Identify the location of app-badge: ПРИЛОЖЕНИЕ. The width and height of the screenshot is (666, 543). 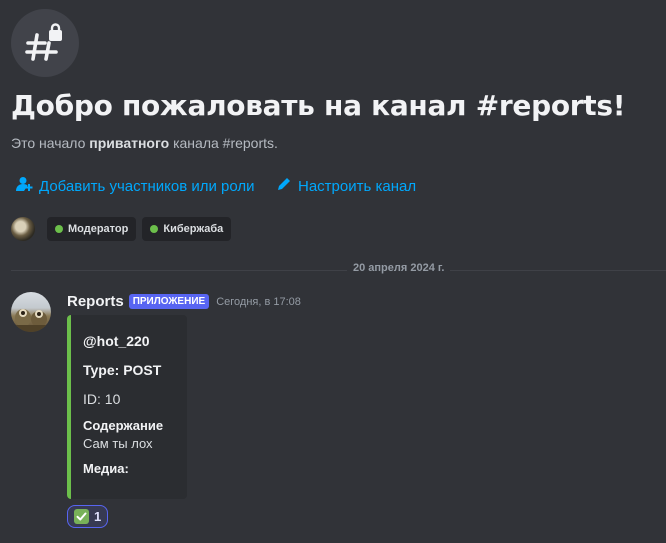
(169, 301).